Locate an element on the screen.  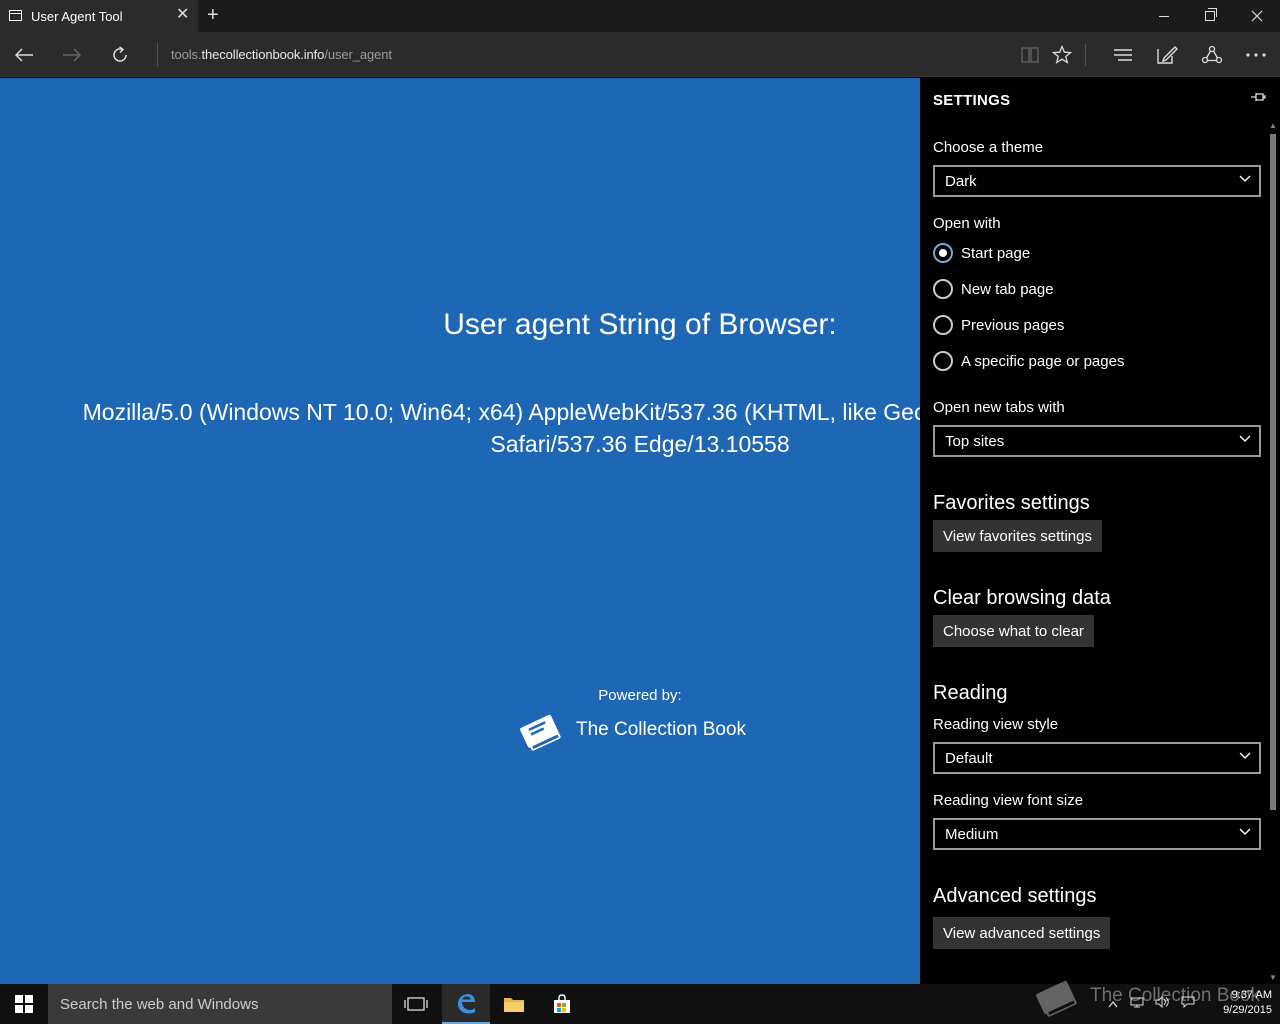
forward-arrow-icon is located at coordinates (72, 55).